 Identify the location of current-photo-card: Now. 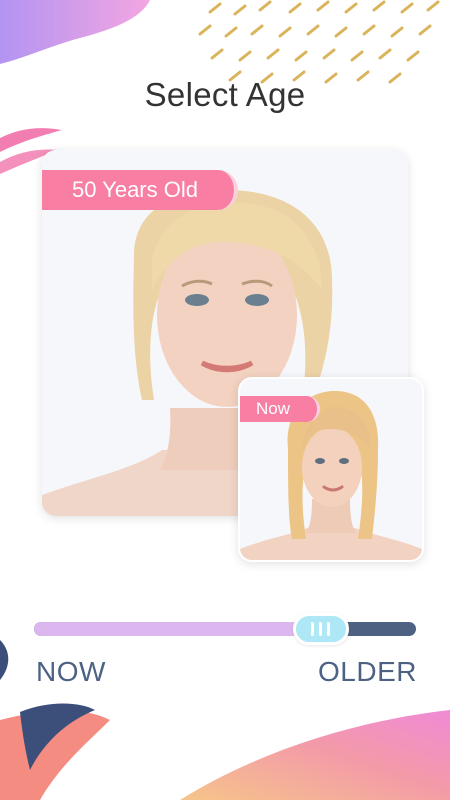
(331, 469).